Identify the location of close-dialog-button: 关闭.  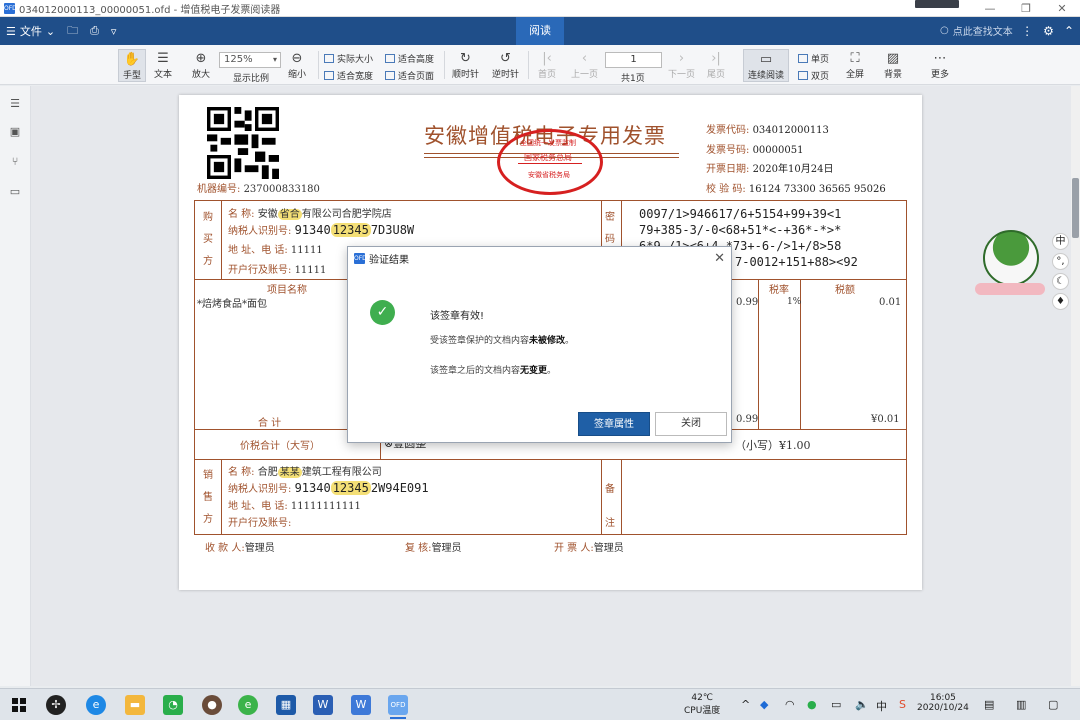
(691, 424).